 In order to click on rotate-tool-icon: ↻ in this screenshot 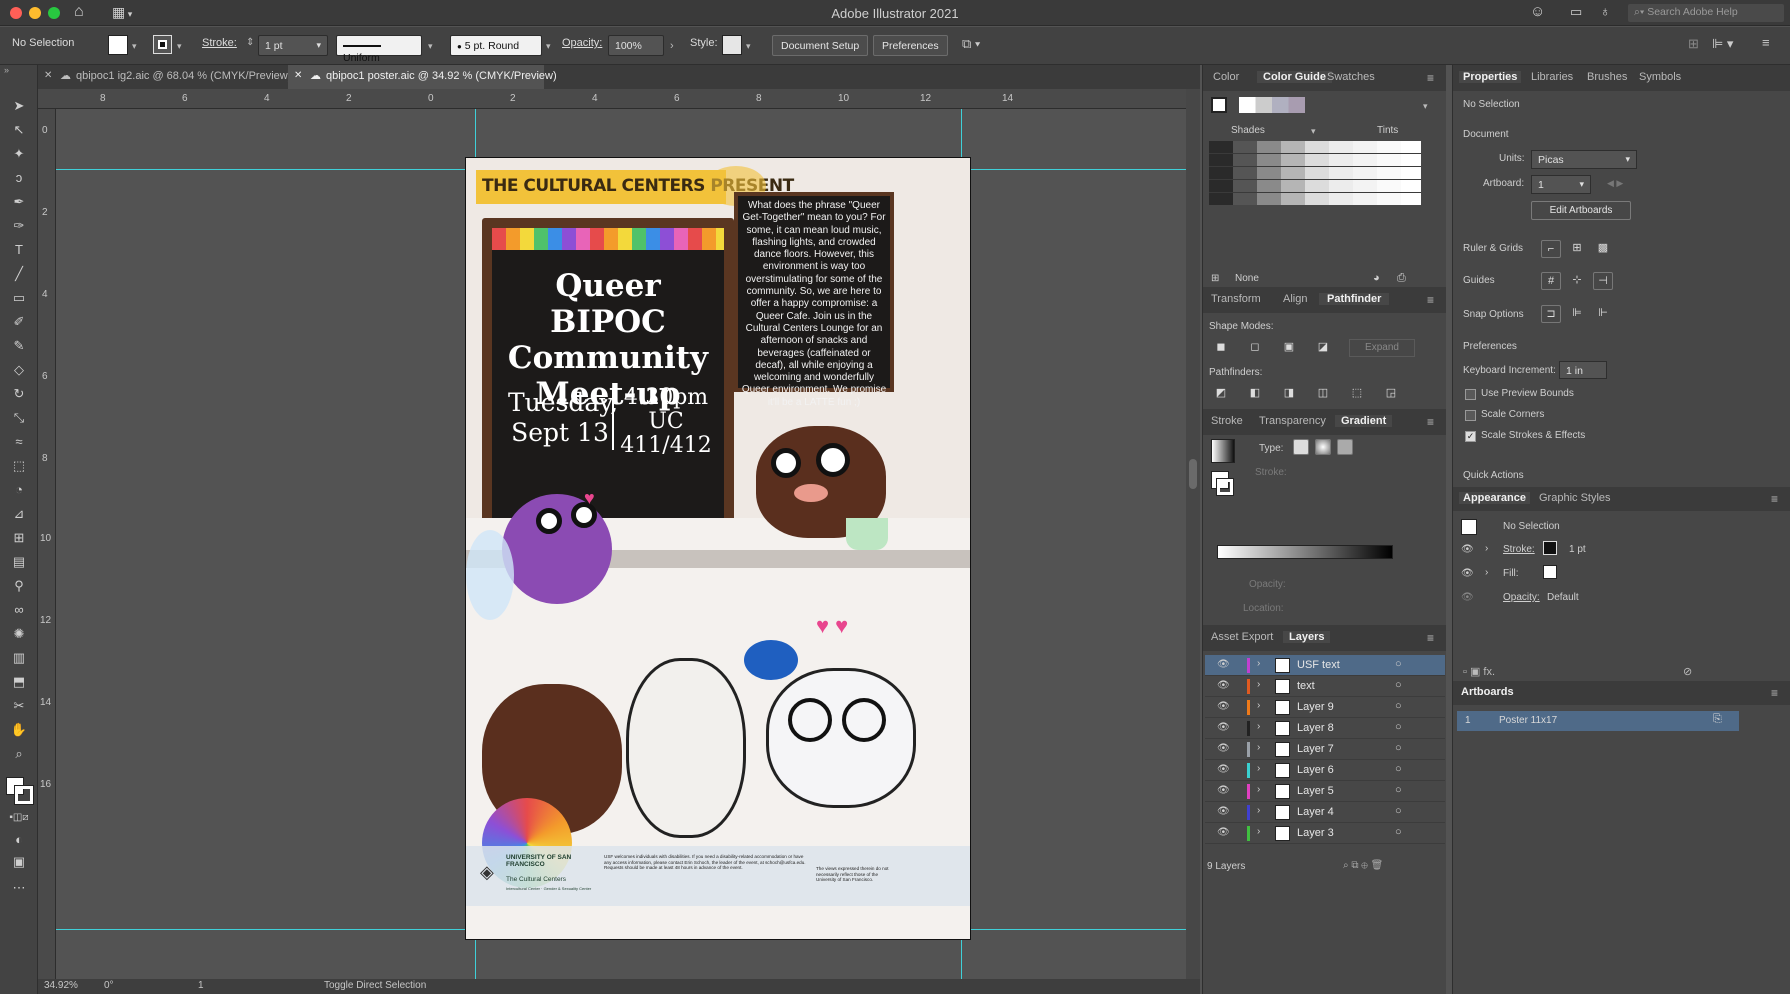, I will do `click(19, 394)`.